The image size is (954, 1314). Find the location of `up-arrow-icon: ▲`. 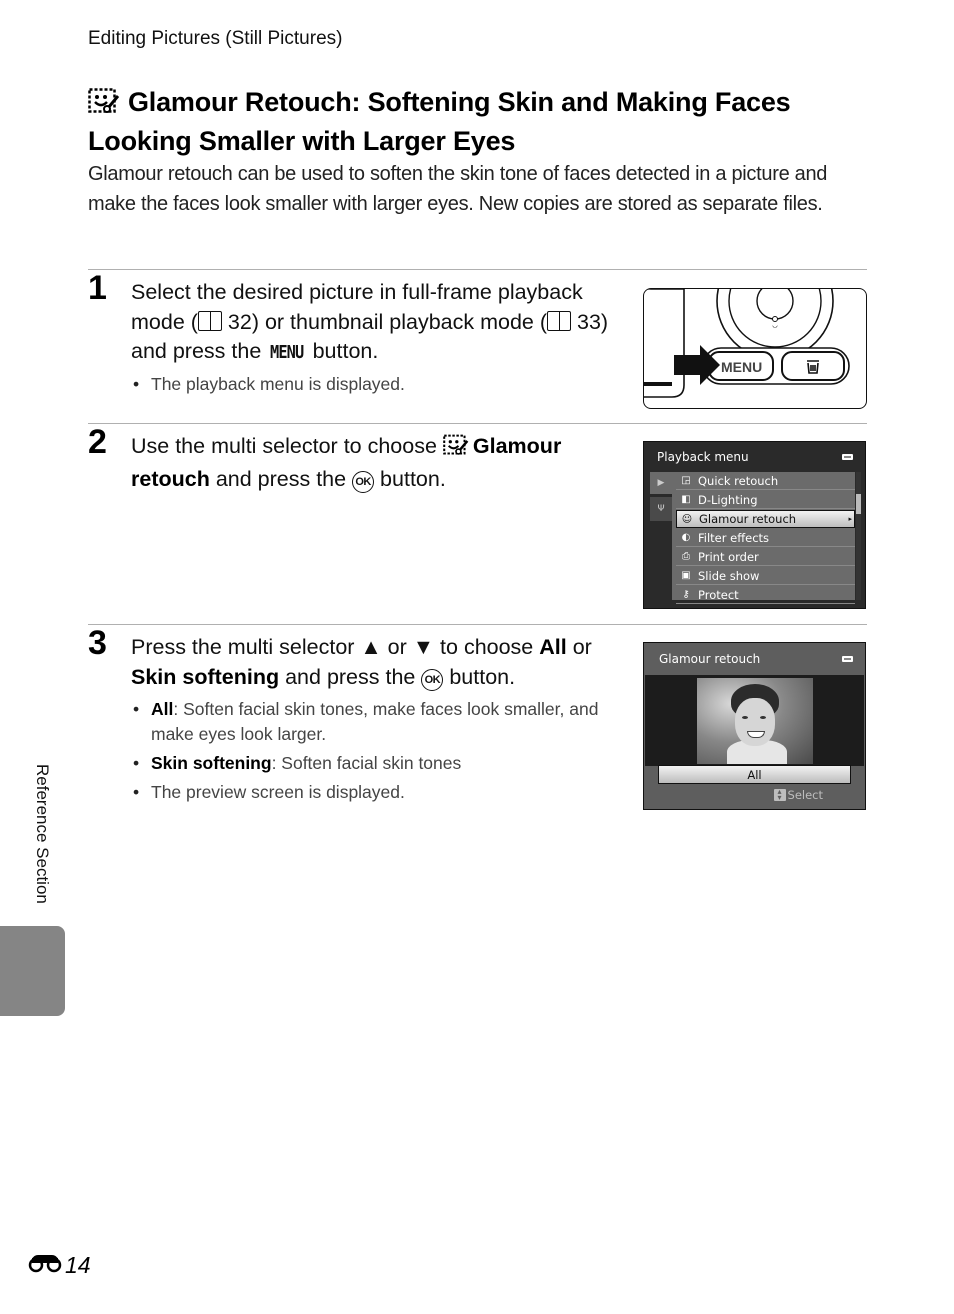

up-arrow-icon: ▲ is located at coordinates (371, 647).